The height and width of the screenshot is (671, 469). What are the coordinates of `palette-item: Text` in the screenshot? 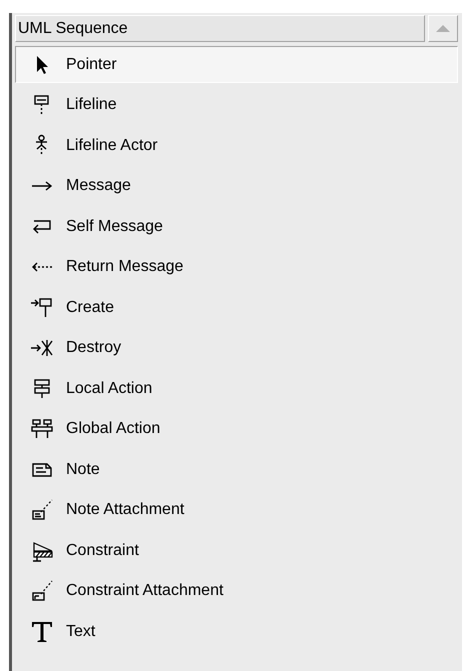 It's located at (236, 631).